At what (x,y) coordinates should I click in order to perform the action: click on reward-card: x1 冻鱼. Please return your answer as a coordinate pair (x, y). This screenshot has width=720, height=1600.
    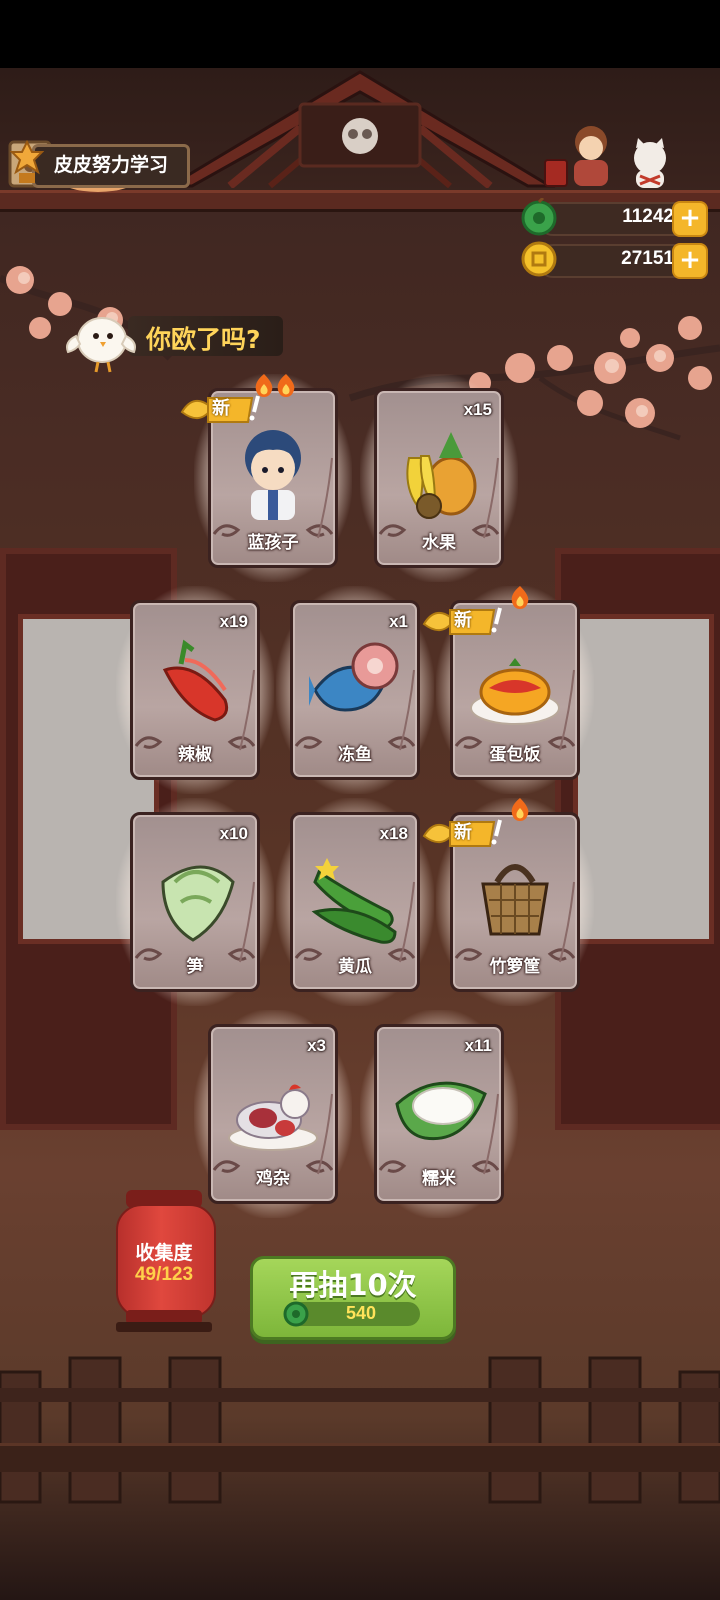
    Looking at the image, I should click on (355, 690).